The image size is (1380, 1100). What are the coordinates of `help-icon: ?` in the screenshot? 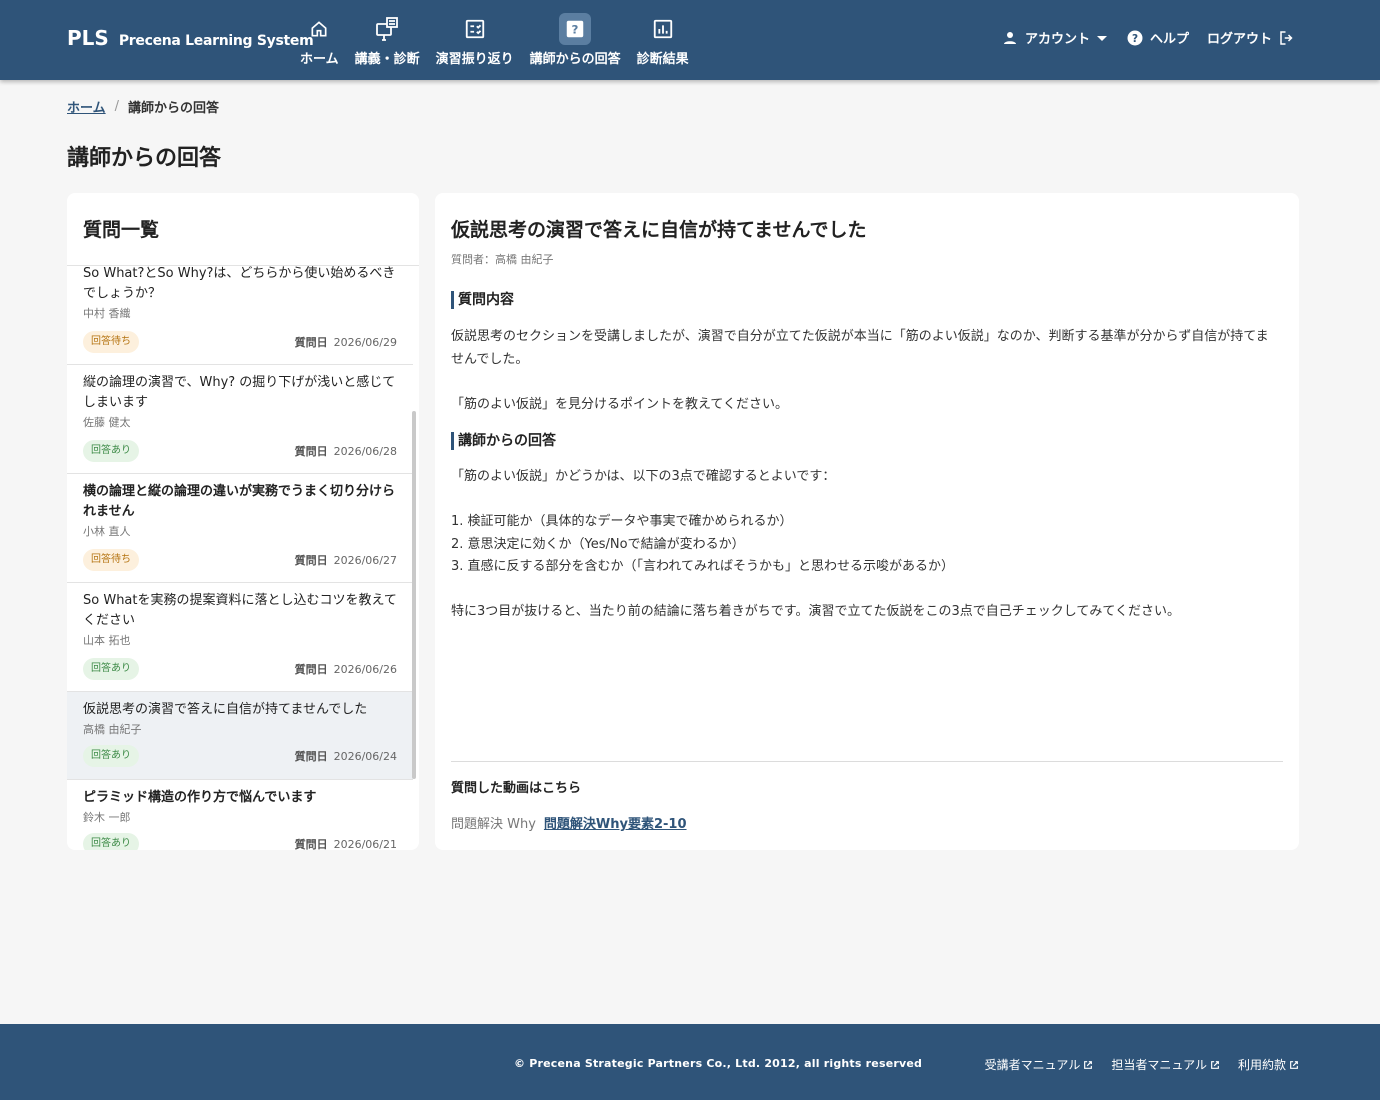 It's located at (1135, 37).